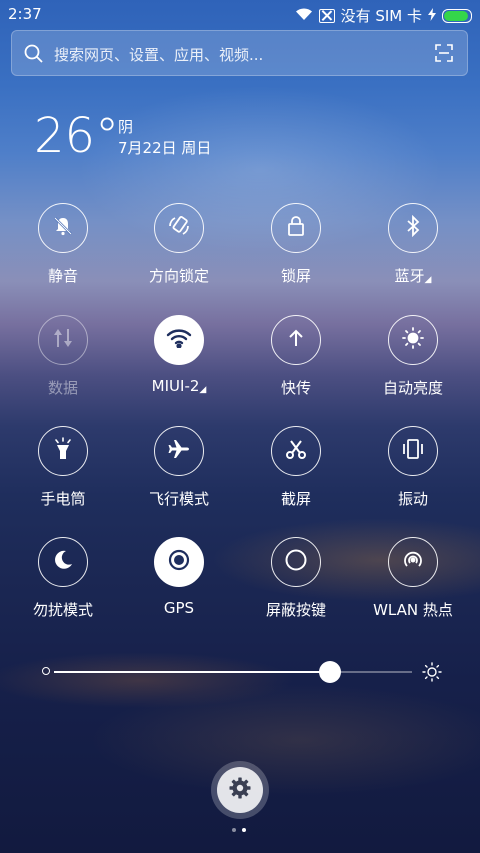 This screenshot has width=480, height=853. I want to click on vibrate-icon, so click(413, 451).